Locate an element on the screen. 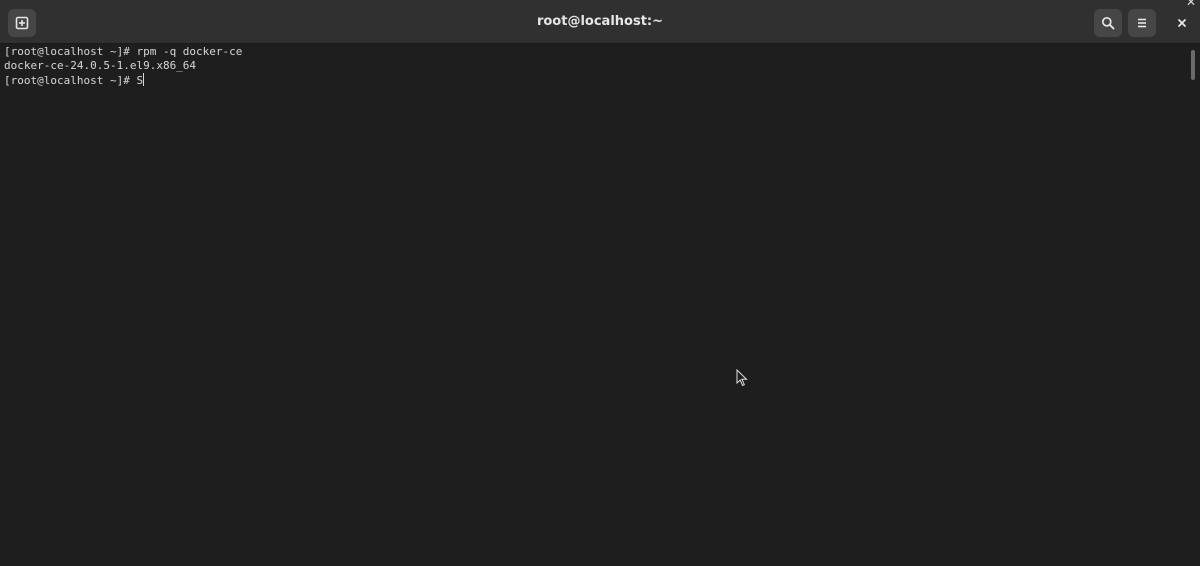 This screenshot has height=566, width=1200. close-button is located at coordinates (1182, 23).